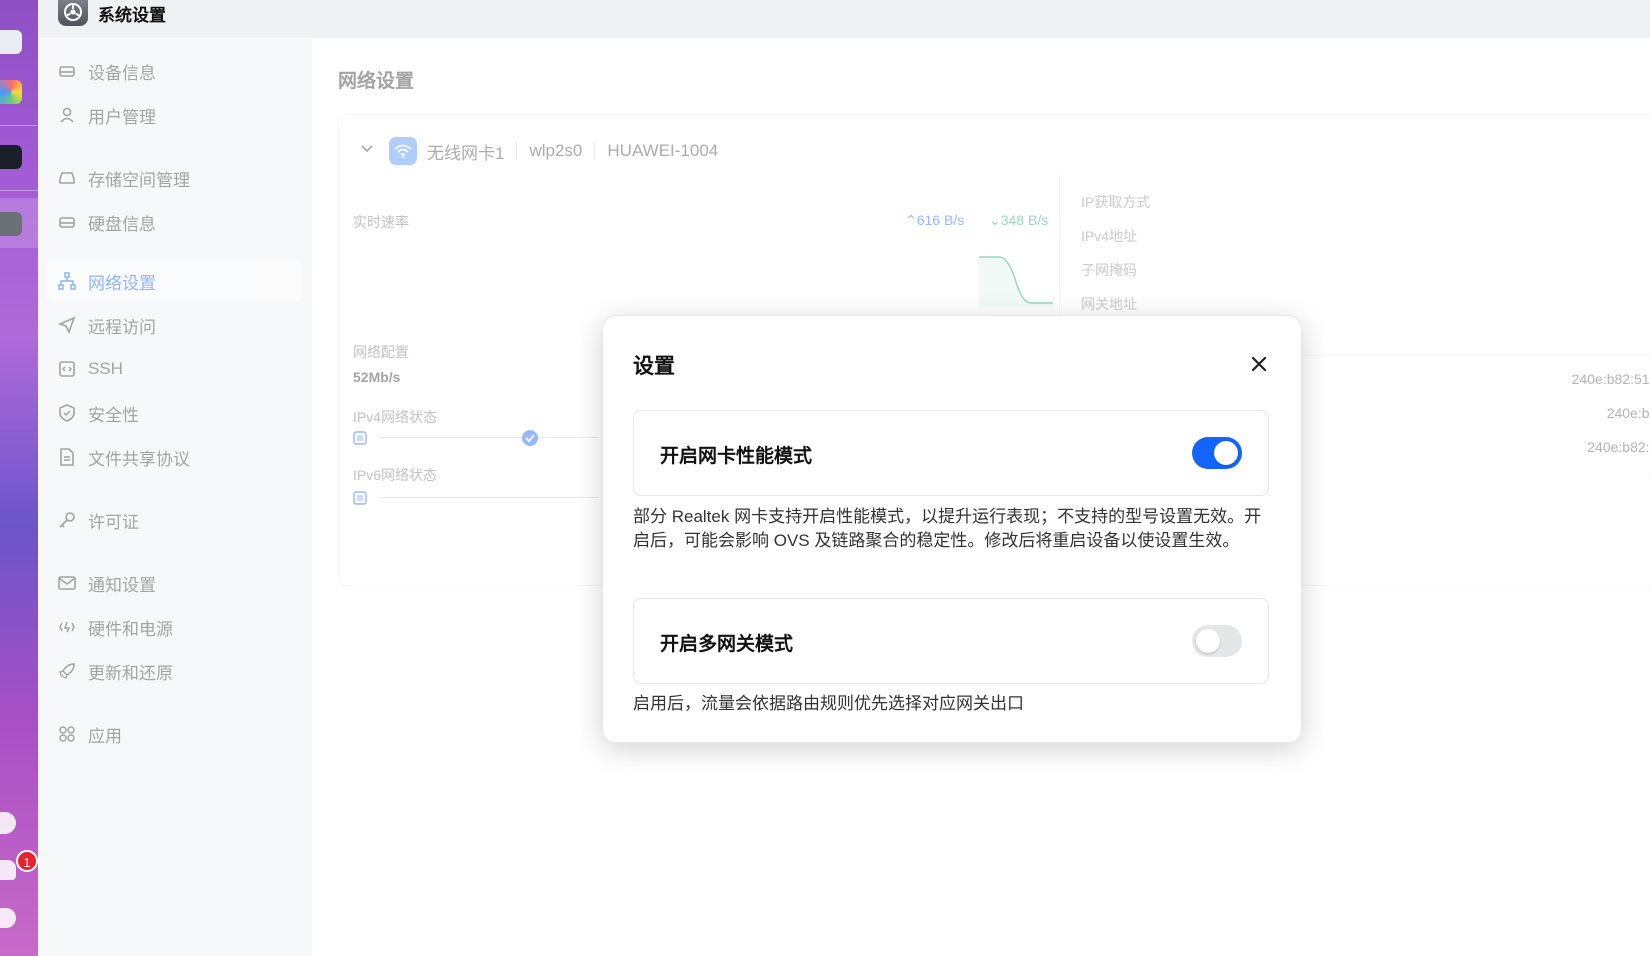 The image size is (1650, 956). I want to click on close-button, so click(1259, 364).